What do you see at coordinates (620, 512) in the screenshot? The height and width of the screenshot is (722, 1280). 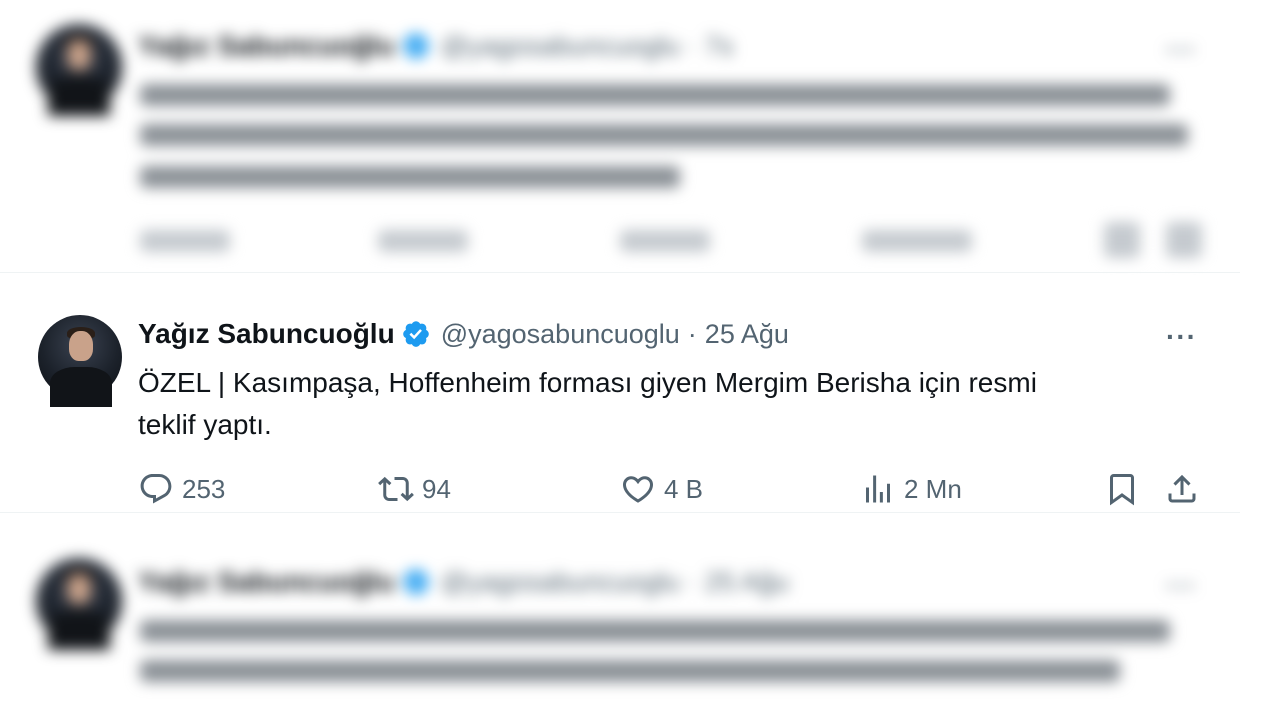 I see `tweet-divider` at bounding box center [620, 512].